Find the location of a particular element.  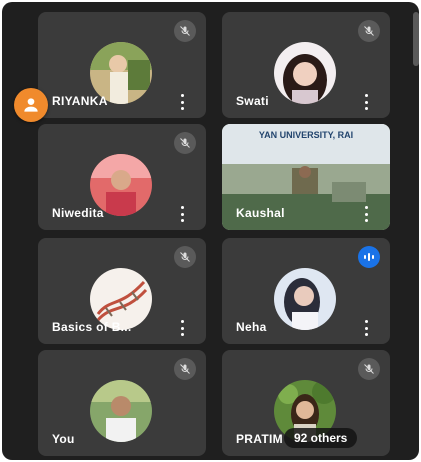

audio-level-icon is located at coordinates (369, 257).